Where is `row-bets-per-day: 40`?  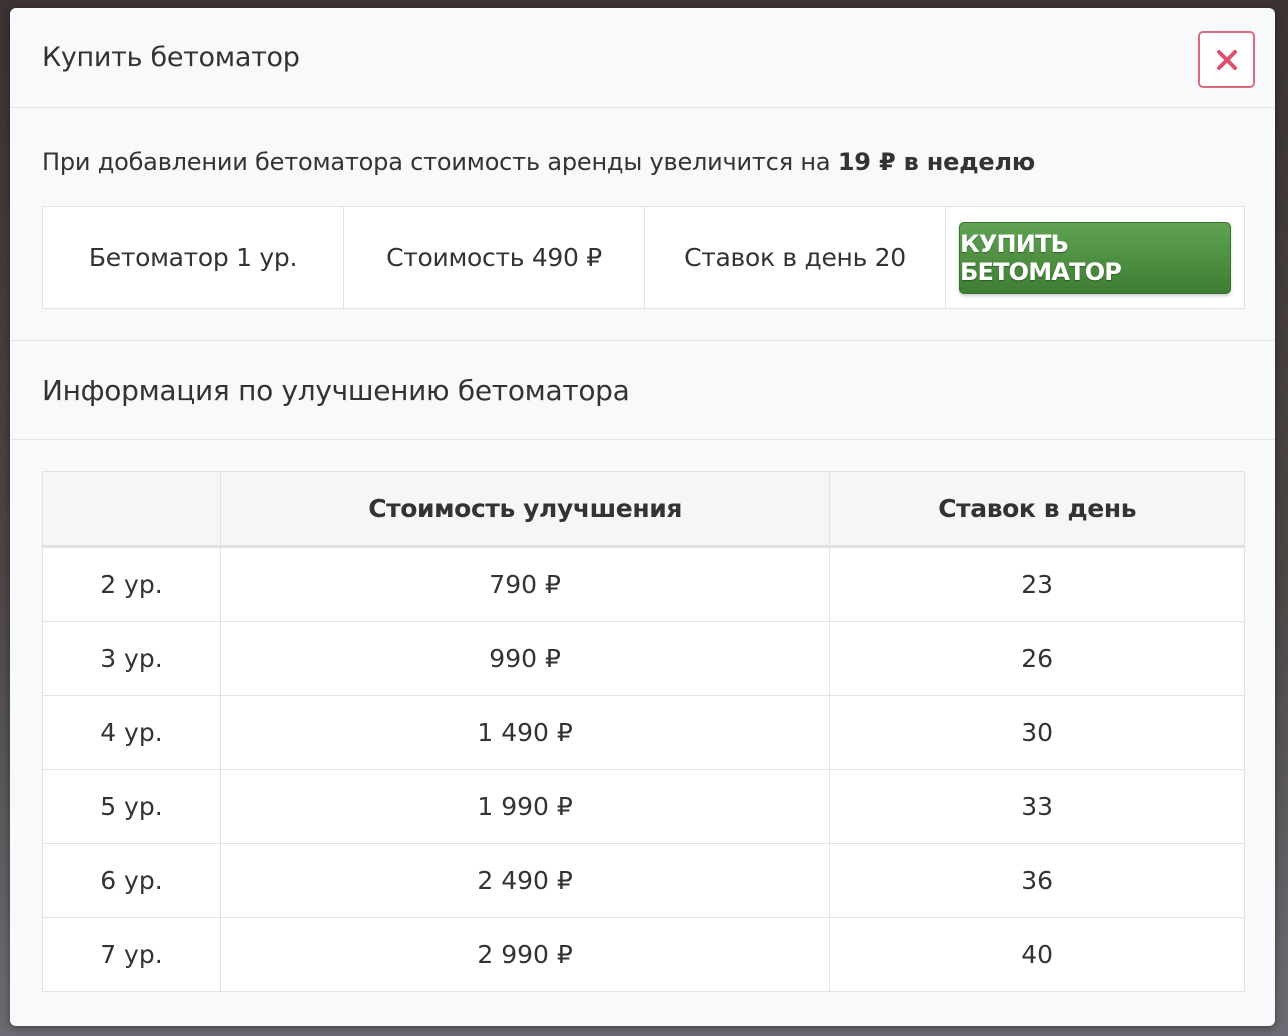 row-bets-per-day: 40 is located at coordinates (1037, 954).